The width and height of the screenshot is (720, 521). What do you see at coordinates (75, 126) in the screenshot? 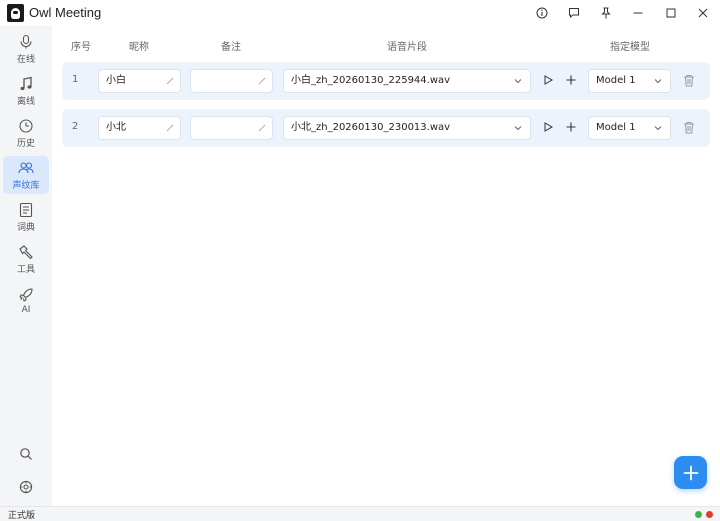
I see `row-index: 2` at bounding box center [75, 126].